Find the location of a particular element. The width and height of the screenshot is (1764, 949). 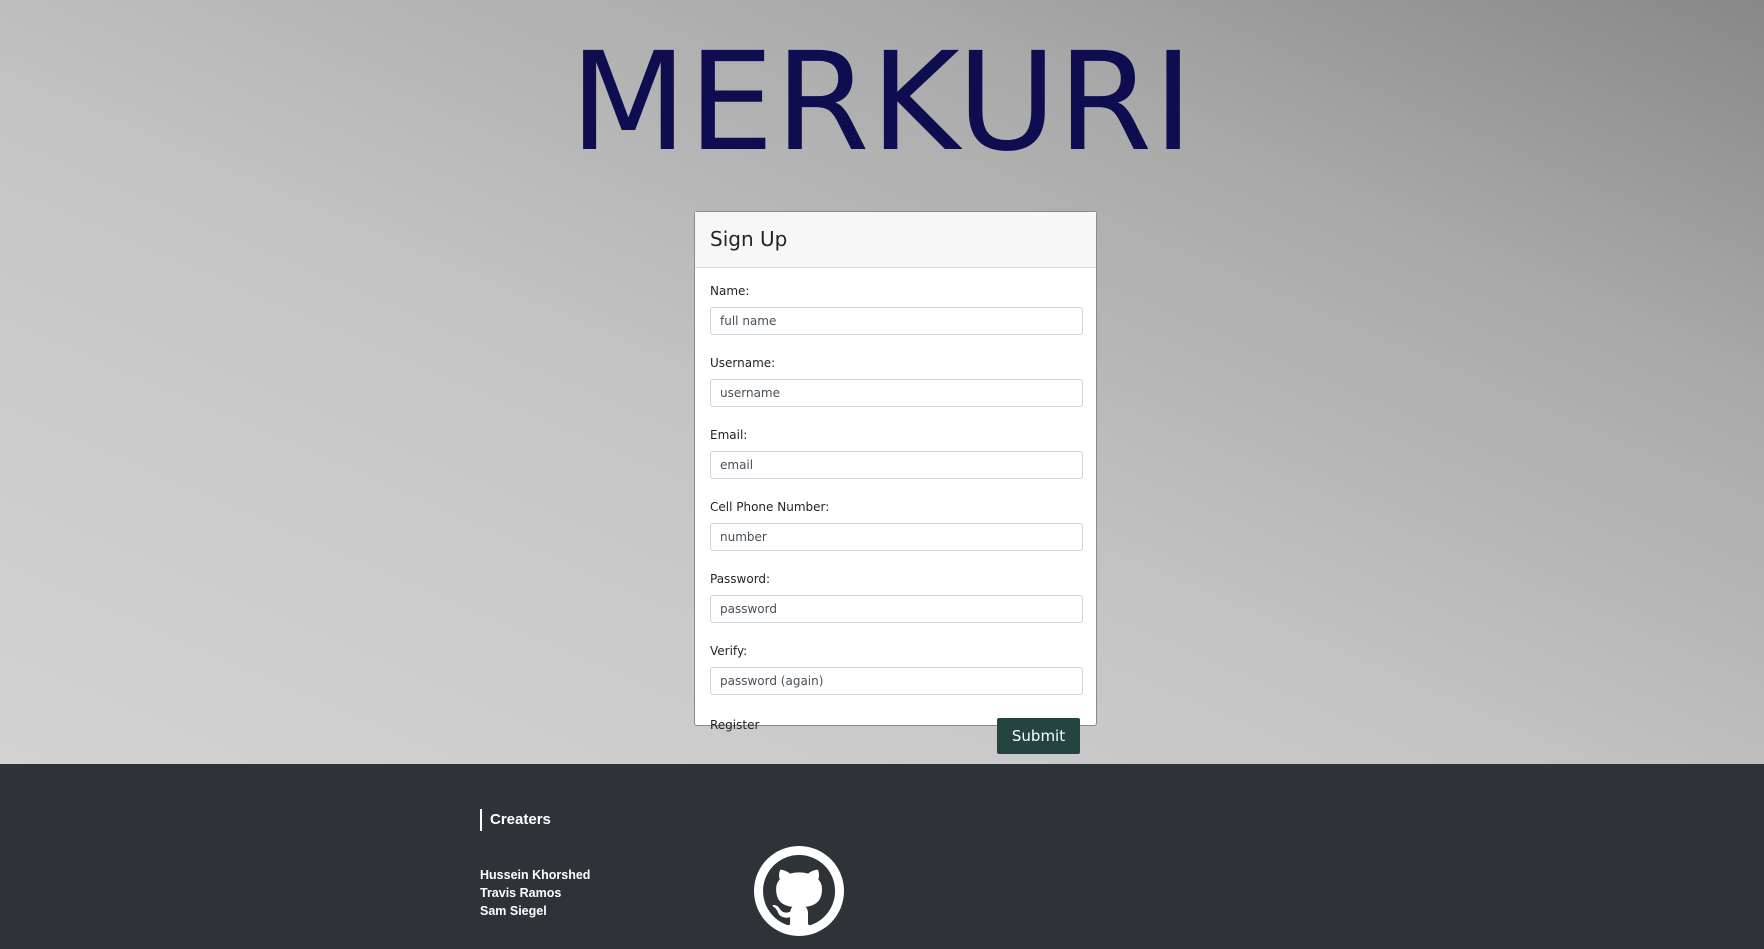

verify-label: Verify: is located at coordinates (729, 651).